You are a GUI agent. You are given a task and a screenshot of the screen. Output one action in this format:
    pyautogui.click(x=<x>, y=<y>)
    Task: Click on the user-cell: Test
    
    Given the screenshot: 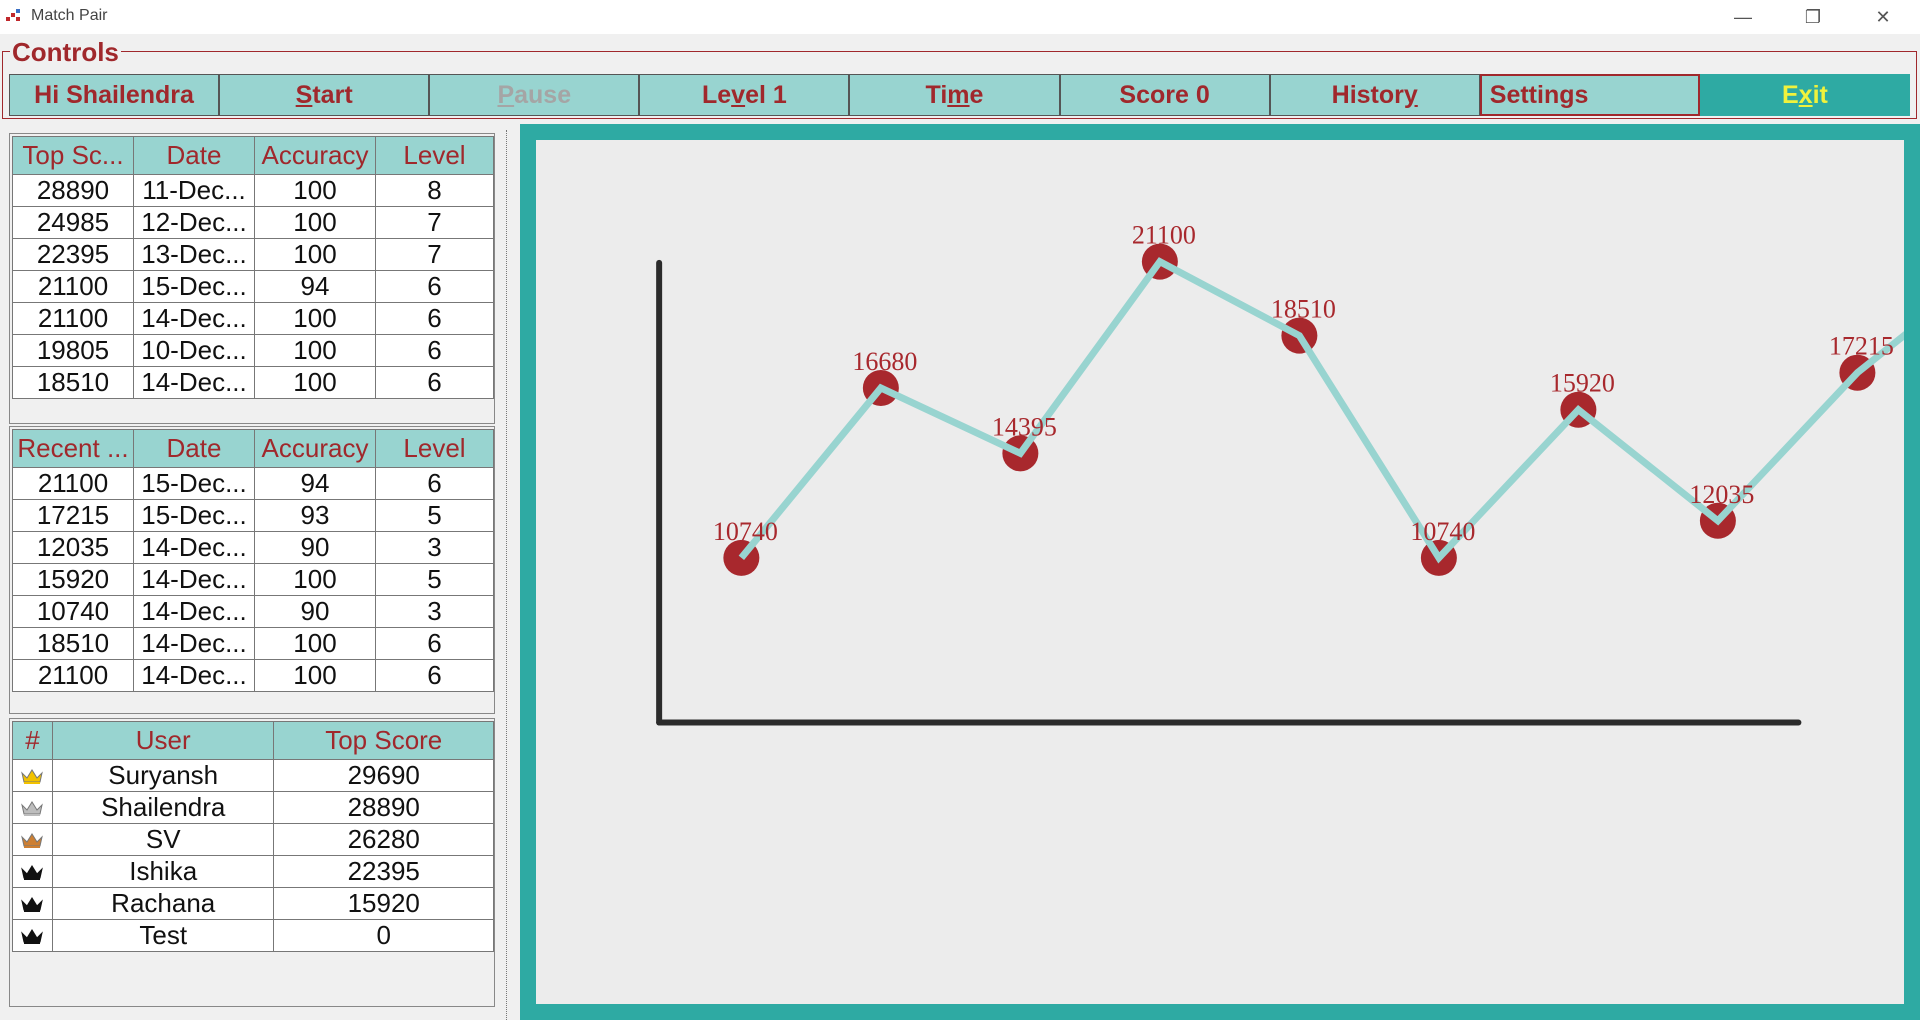 What is the action you would take?
    pyautogui.click(x=163, y=935)
    